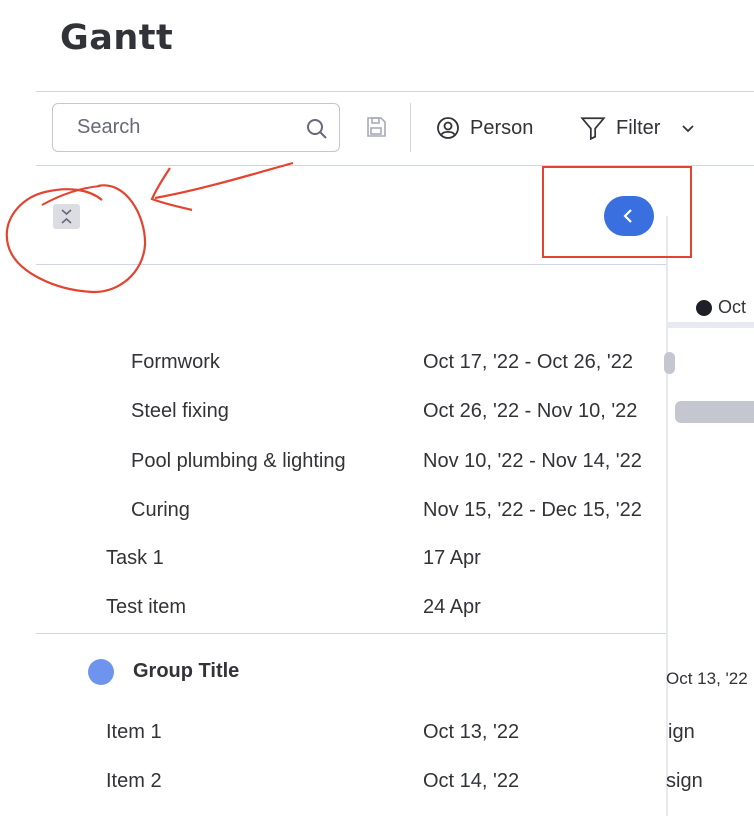 This screenshot has width=754, height=816. Describe the element at coordinates (684, 781) in the screenshot. I see `timeline-item-label: sign` at that location.